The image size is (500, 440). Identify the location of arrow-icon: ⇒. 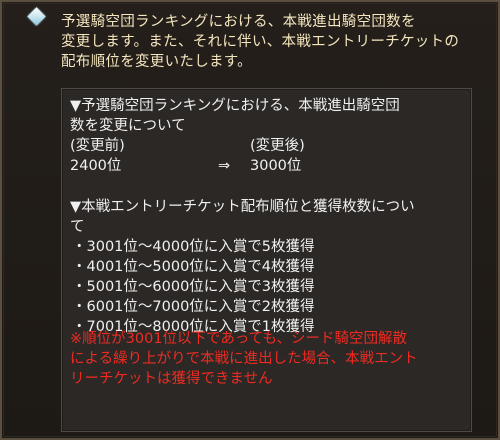
(224, 166).